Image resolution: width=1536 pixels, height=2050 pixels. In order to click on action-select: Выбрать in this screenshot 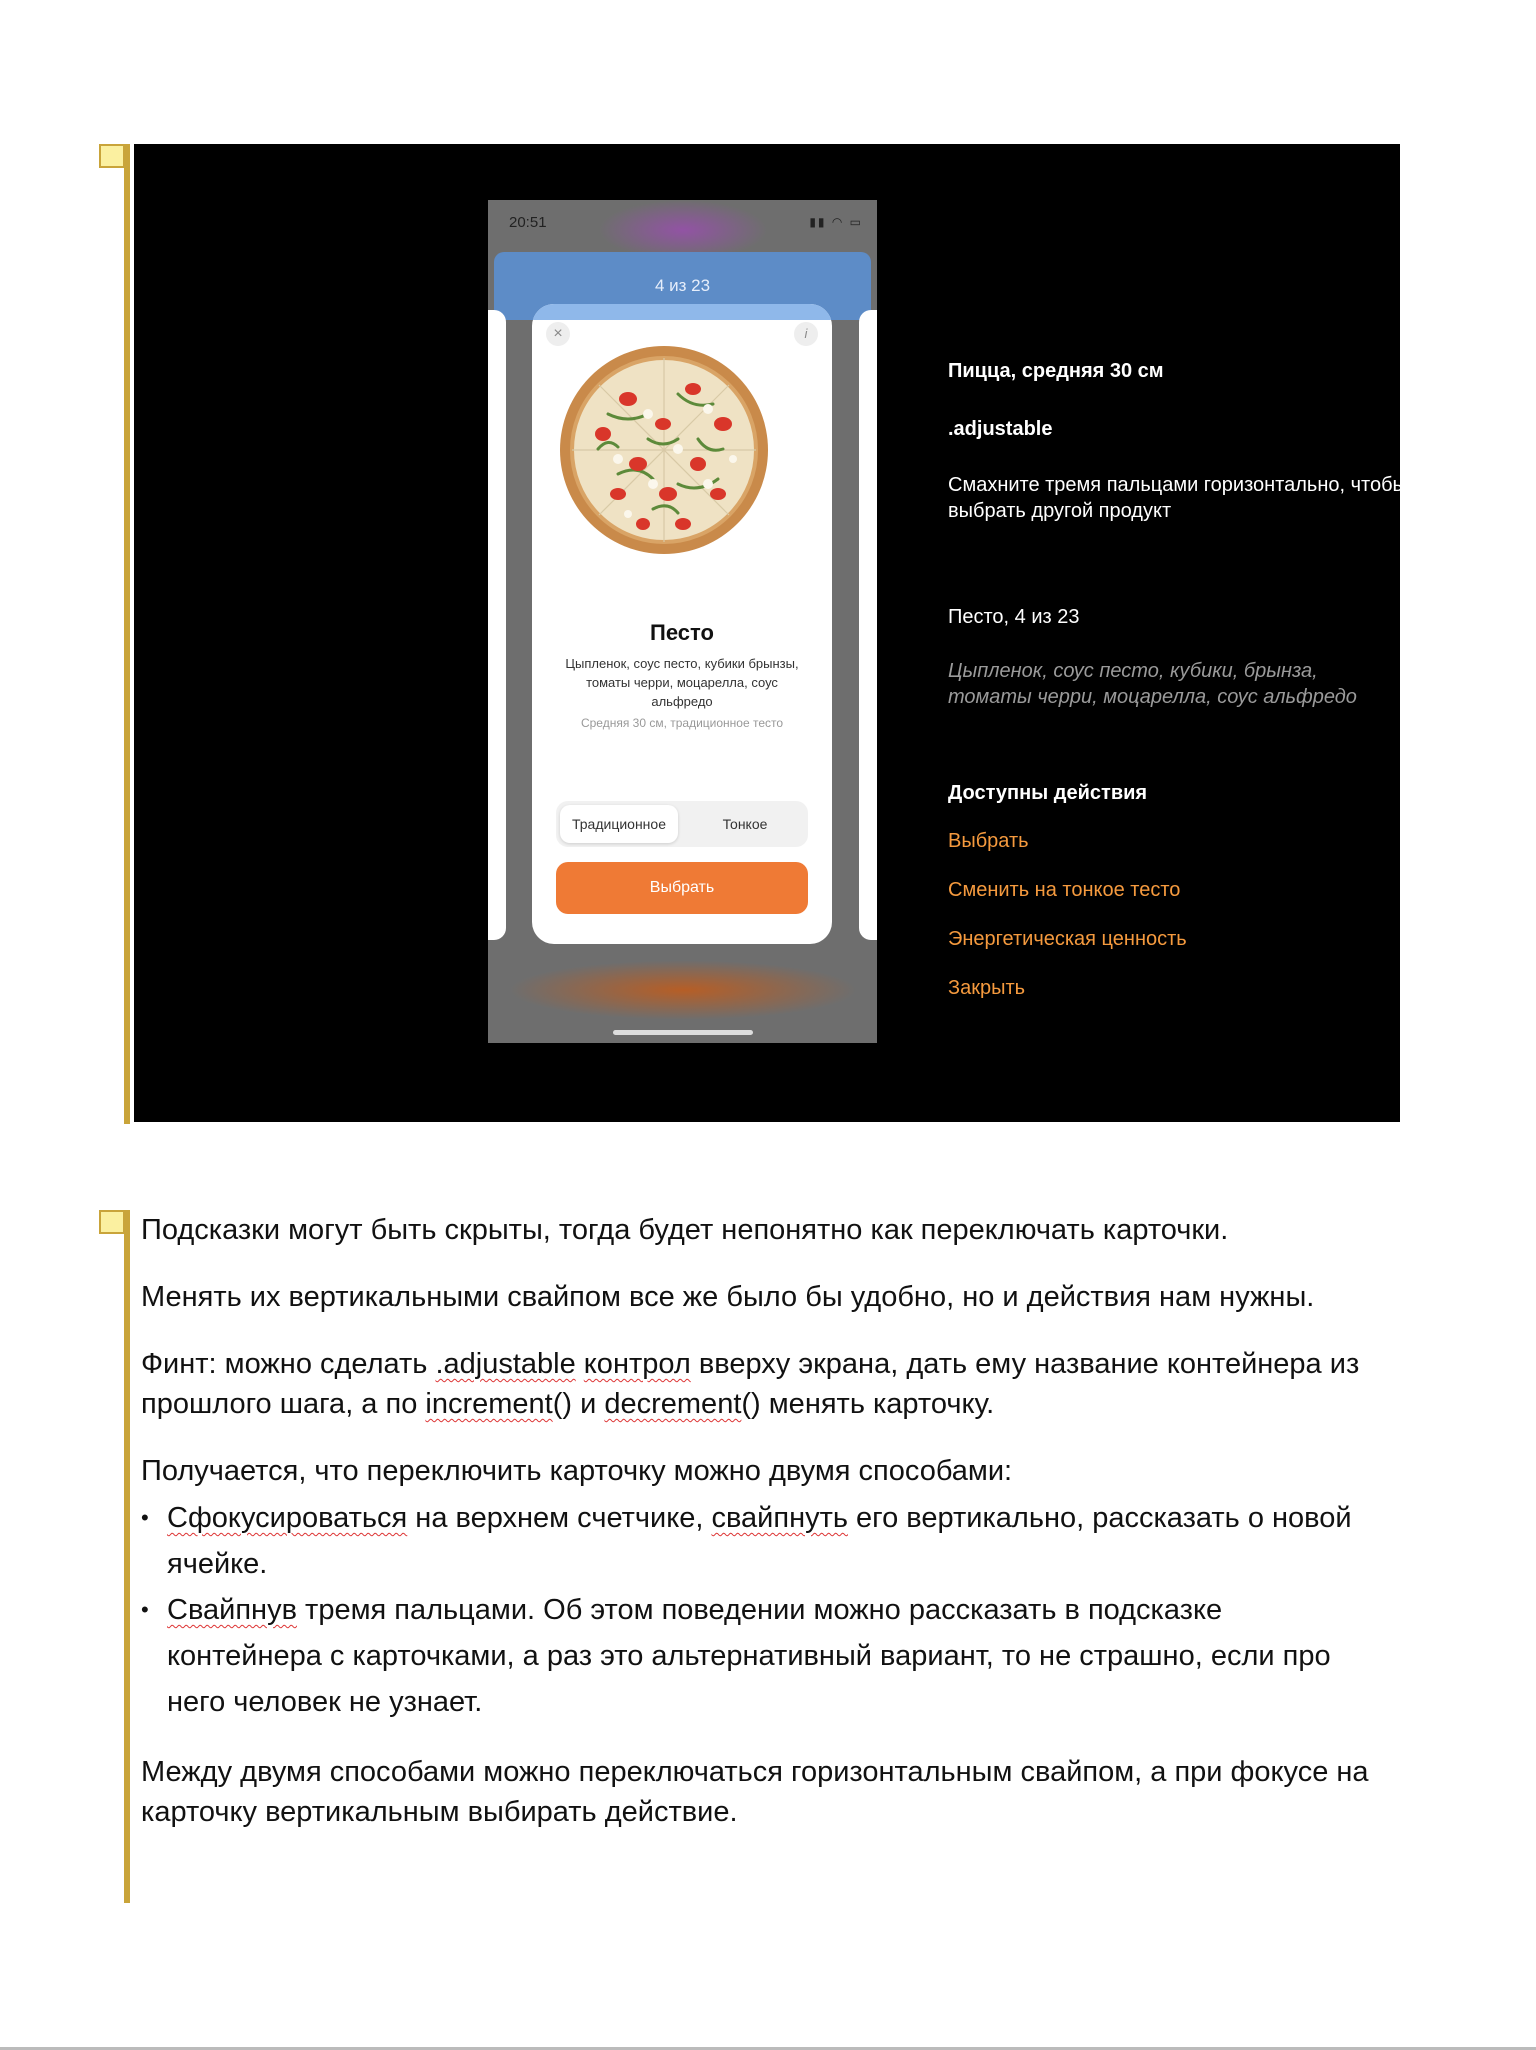, I will do `click(988, 841)`.